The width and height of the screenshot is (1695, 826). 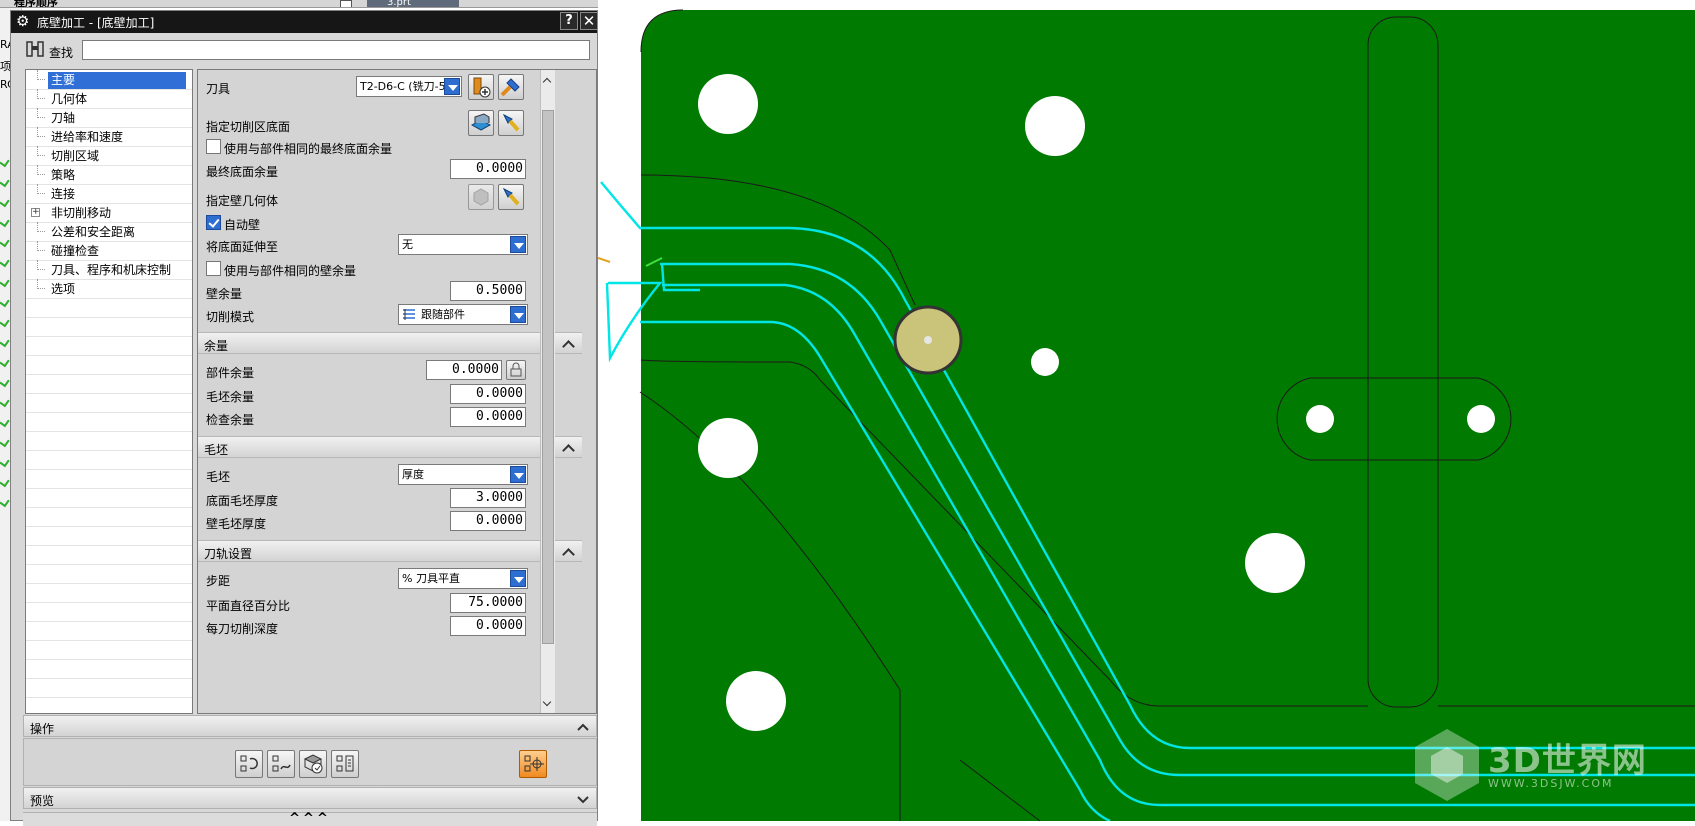 I want to click on flat-pct-input: 75.0000, so click(x=488, y=603).